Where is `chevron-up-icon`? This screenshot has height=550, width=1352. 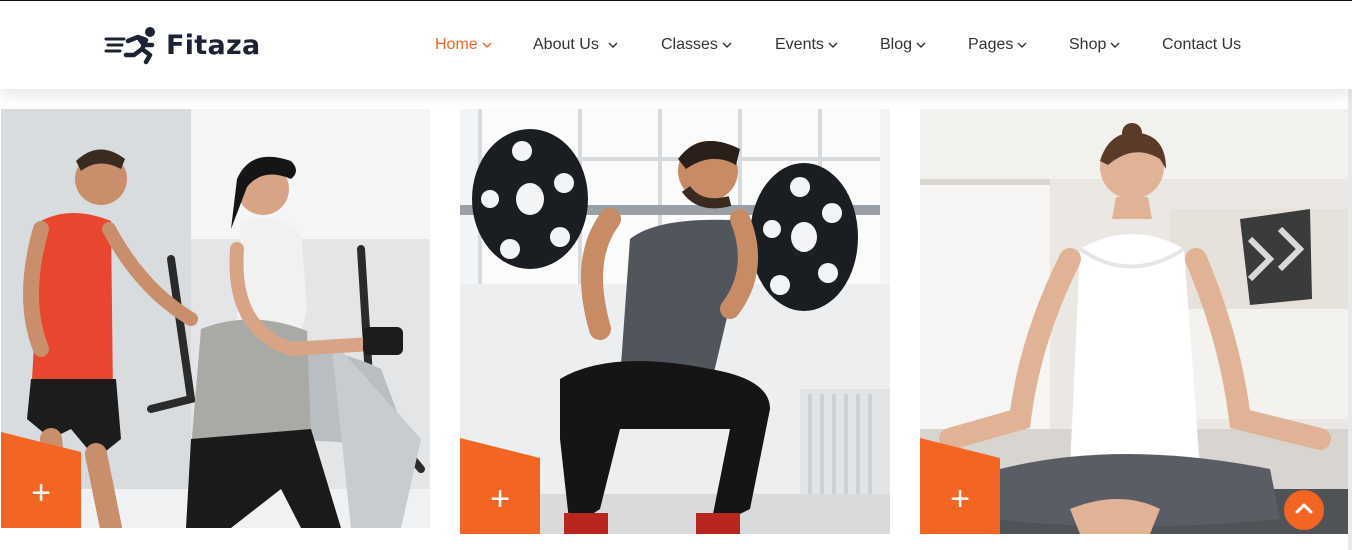
chevron-up-icon is located at coordinates (1304, 510).